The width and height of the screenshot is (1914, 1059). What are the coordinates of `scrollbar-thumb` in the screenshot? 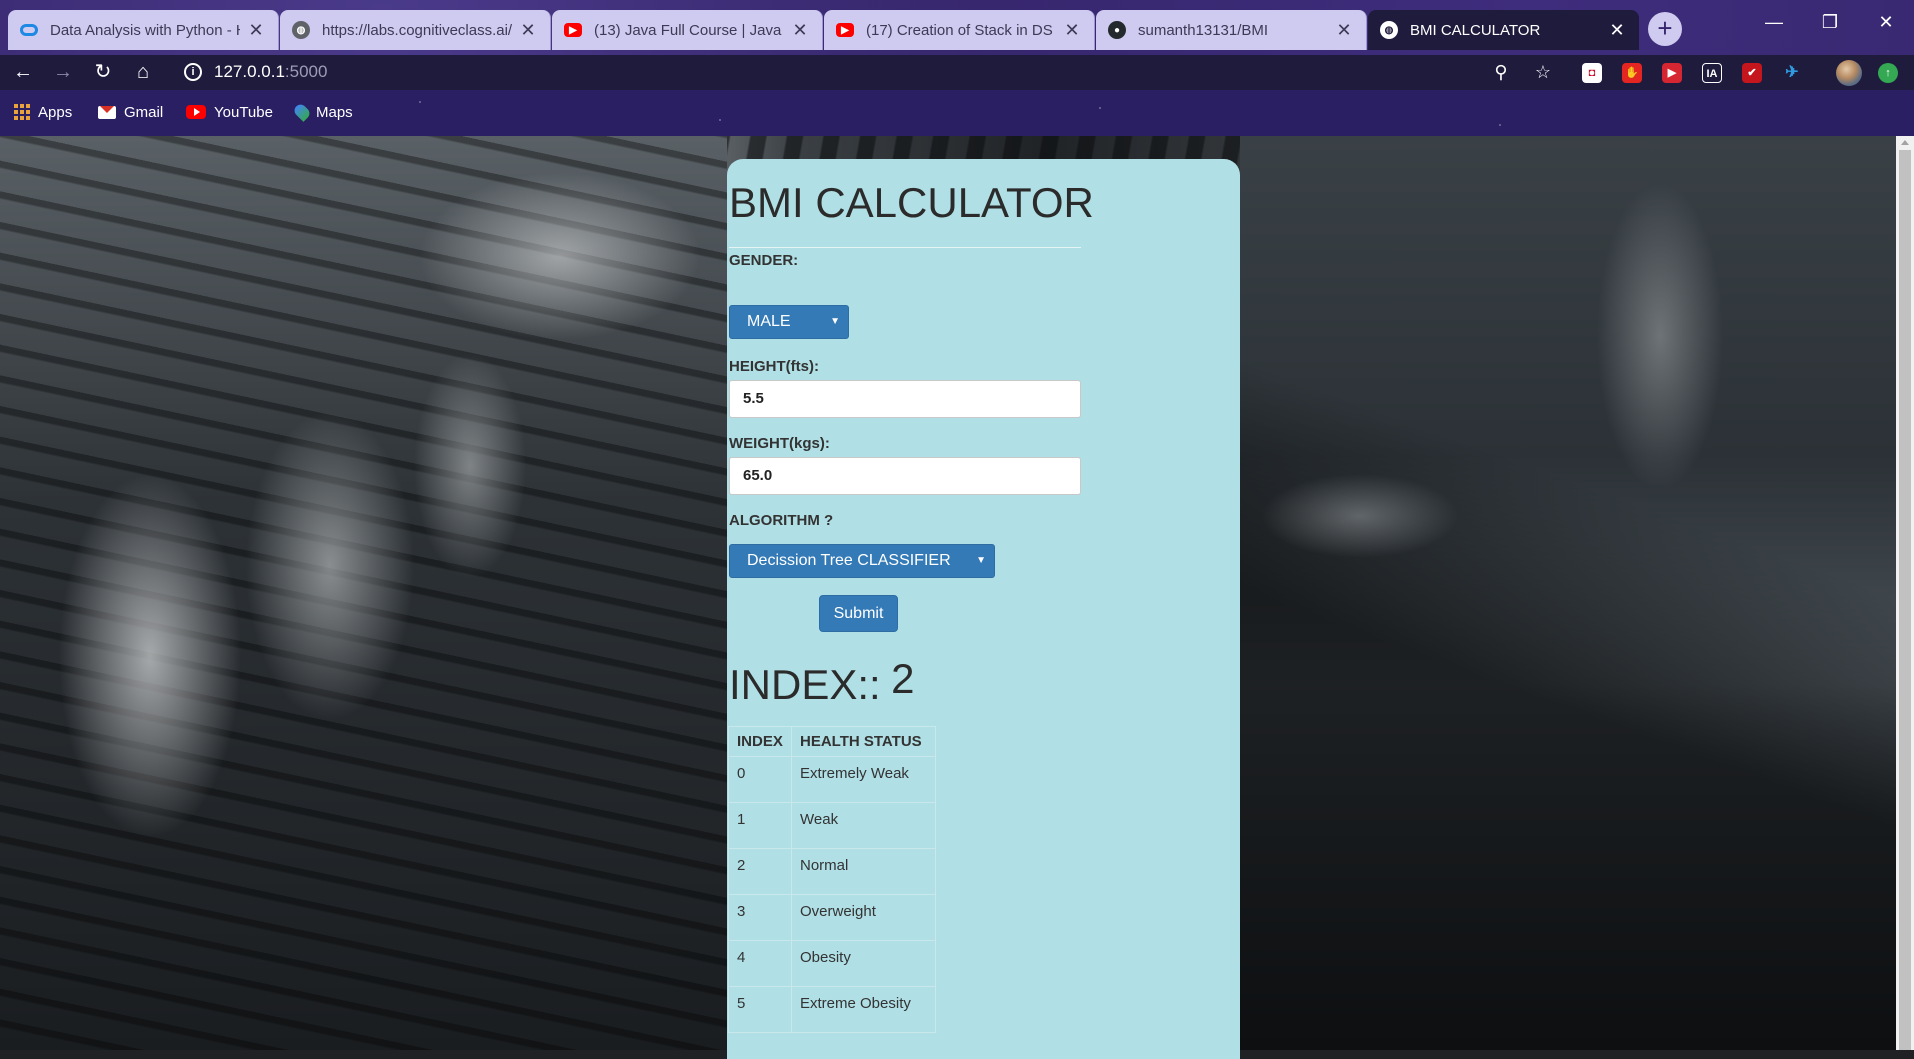 It's located at (1905, 600).